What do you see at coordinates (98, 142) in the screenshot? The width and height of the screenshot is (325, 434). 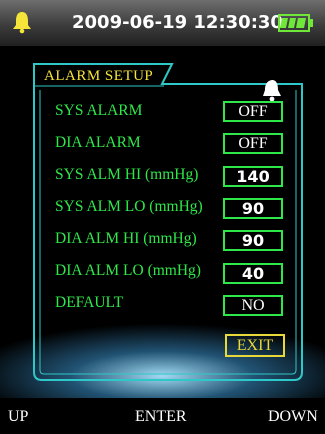 I see `dia-alarm-label: DIA ALARM` at bounding box center [98, 142].